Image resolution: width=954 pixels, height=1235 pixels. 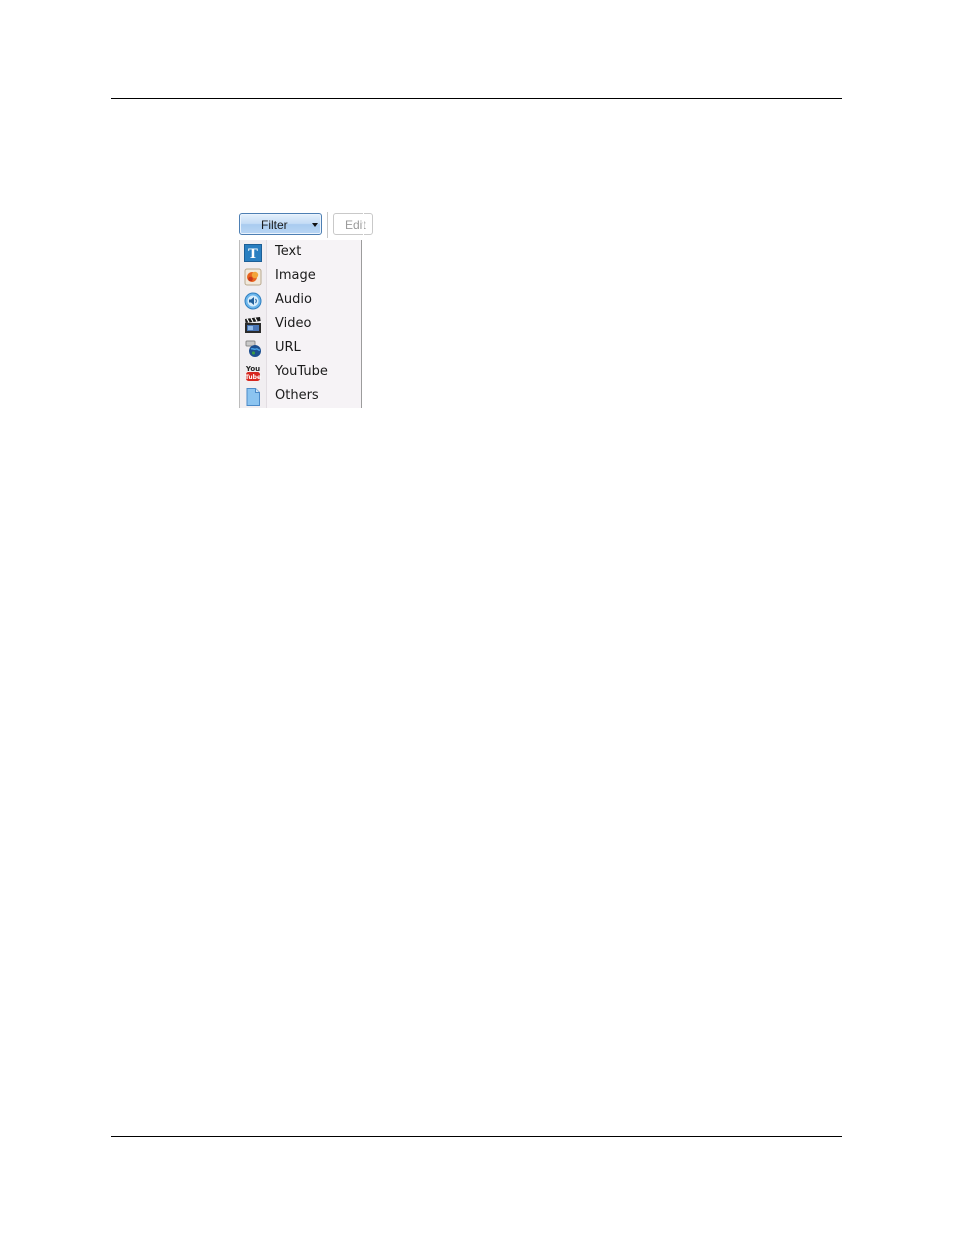 I want to click on document-icon, so click(x=253, y=397).